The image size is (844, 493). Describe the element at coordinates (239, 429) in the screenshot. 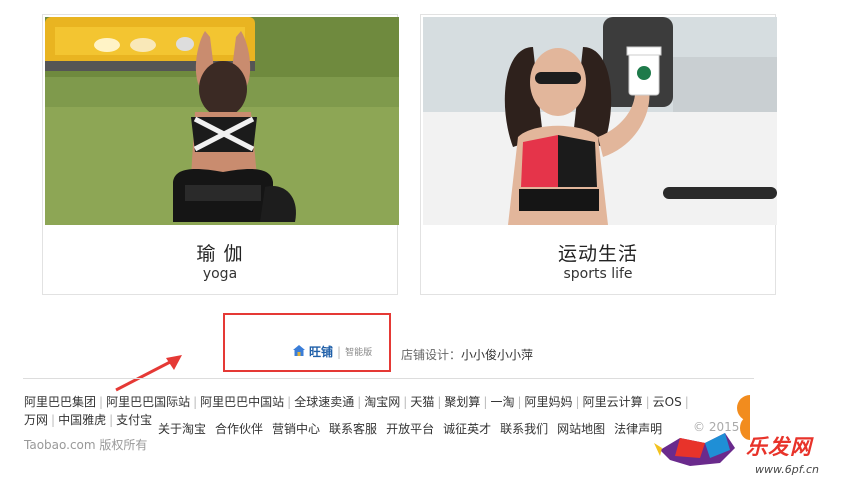

I see `footer-link: 合作伙伴` at that location.